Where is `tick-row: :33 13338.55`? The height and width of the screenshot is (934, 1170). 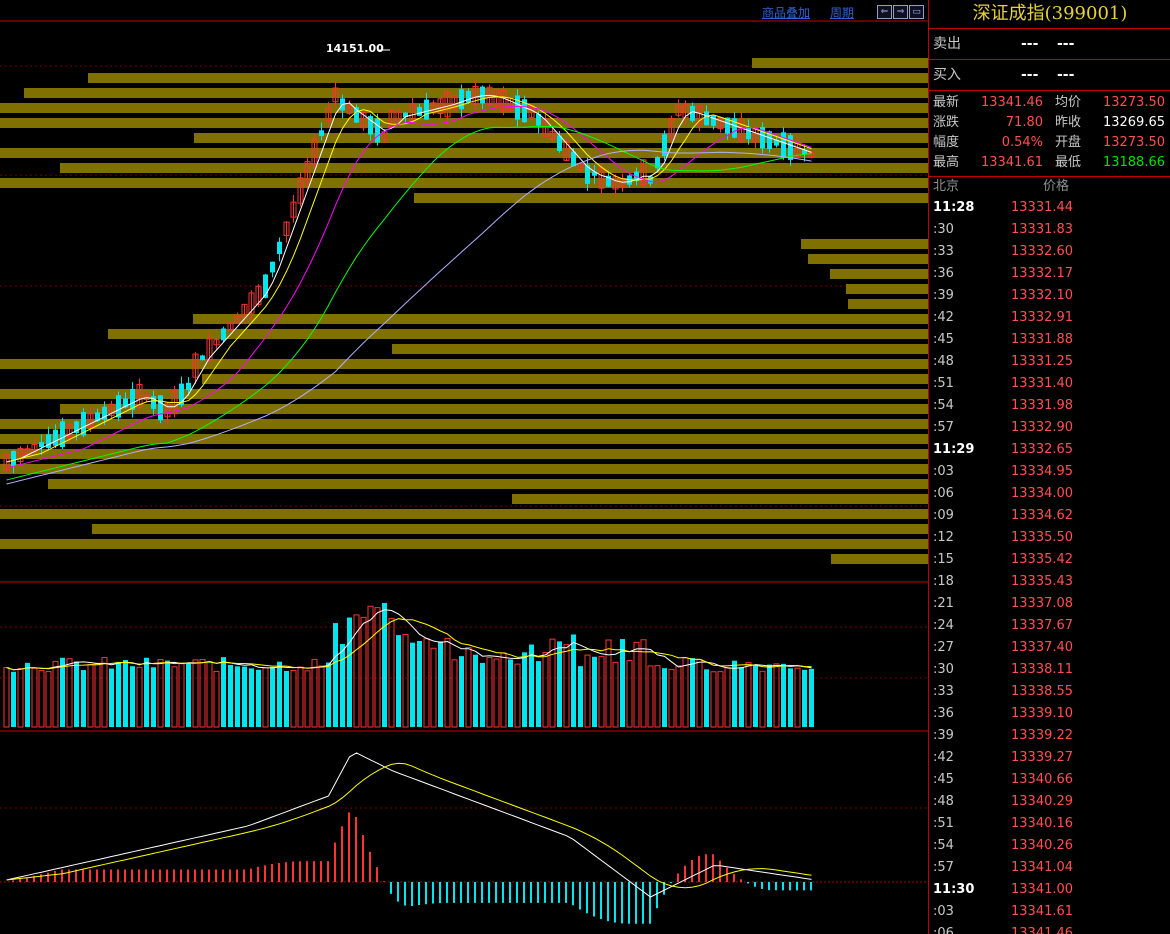 tick-row: :33 13338.55 is located at coordinates (1049, 692).